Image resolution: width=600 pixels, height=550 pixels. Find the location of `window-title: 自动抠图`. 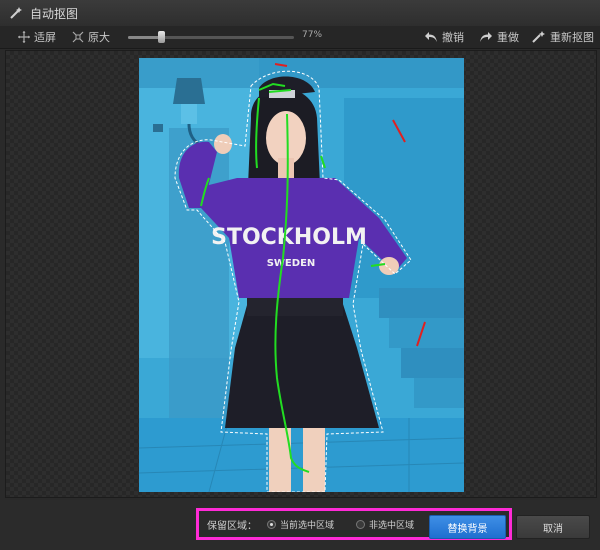

window-title: 自动抠图 is located at coordinates (54, 13).